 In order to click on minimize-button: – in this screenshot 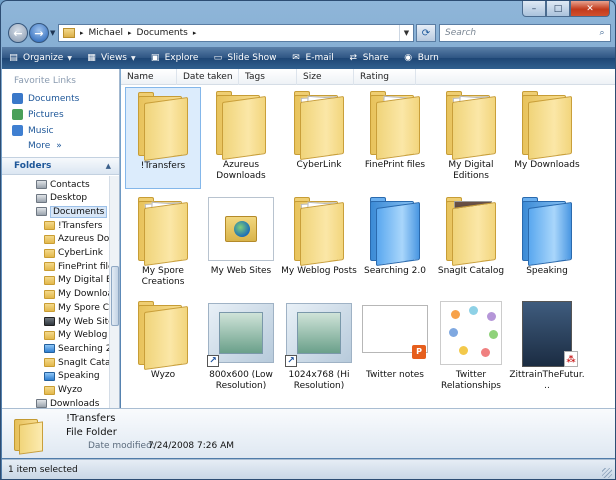, I will do `click(534, 9)`.